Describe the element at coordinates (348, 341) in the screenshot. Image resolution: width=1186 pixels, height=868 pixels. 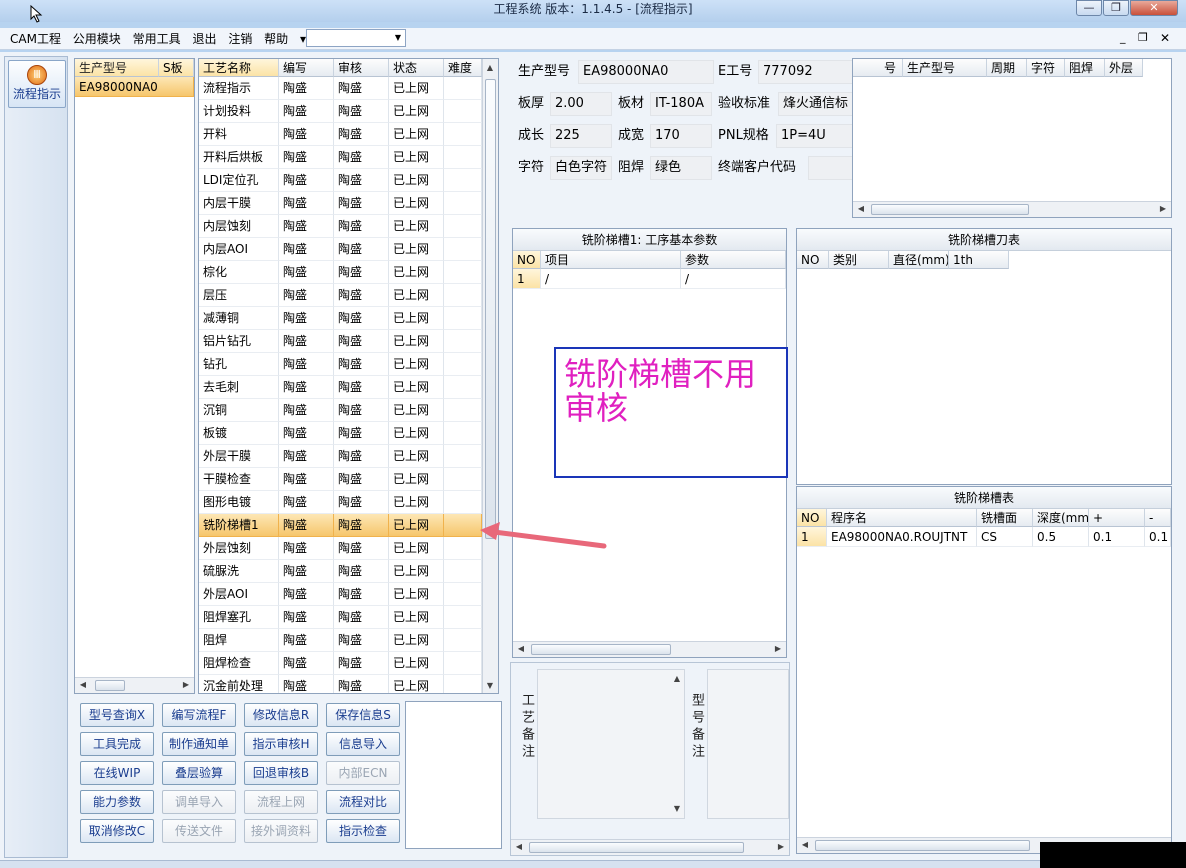
I see `table-row: 铝片钻孔 陶盛 陶盛 已上网` at that location.